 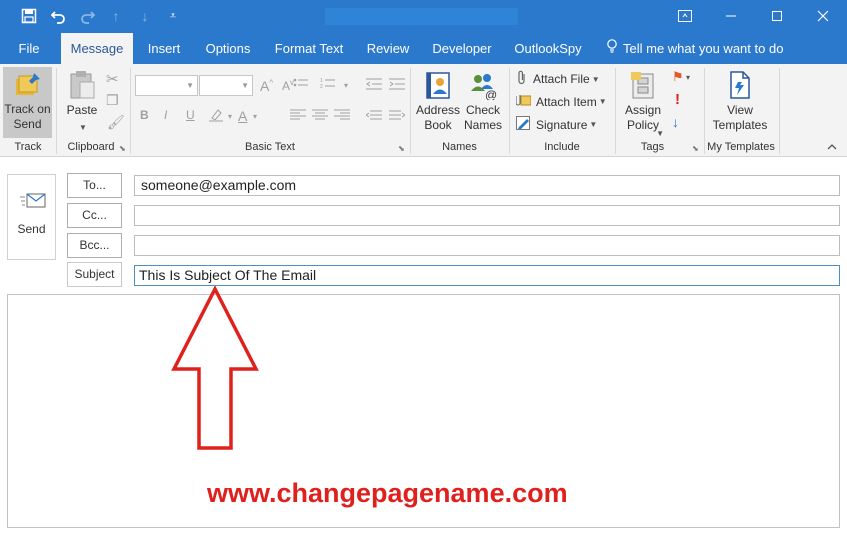 What do you see at coordinates (462, 48) in the screenshot?
I see `tab-developer: Developer` at bounding box center [462, 48].